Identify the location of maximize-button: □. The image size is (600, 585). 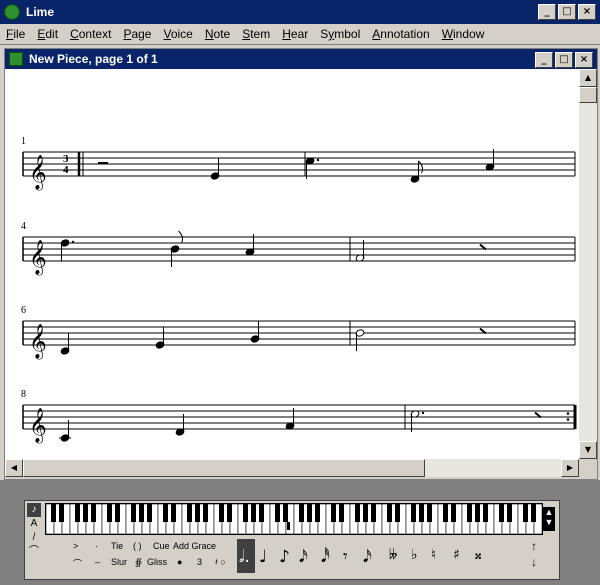
(567, 12).